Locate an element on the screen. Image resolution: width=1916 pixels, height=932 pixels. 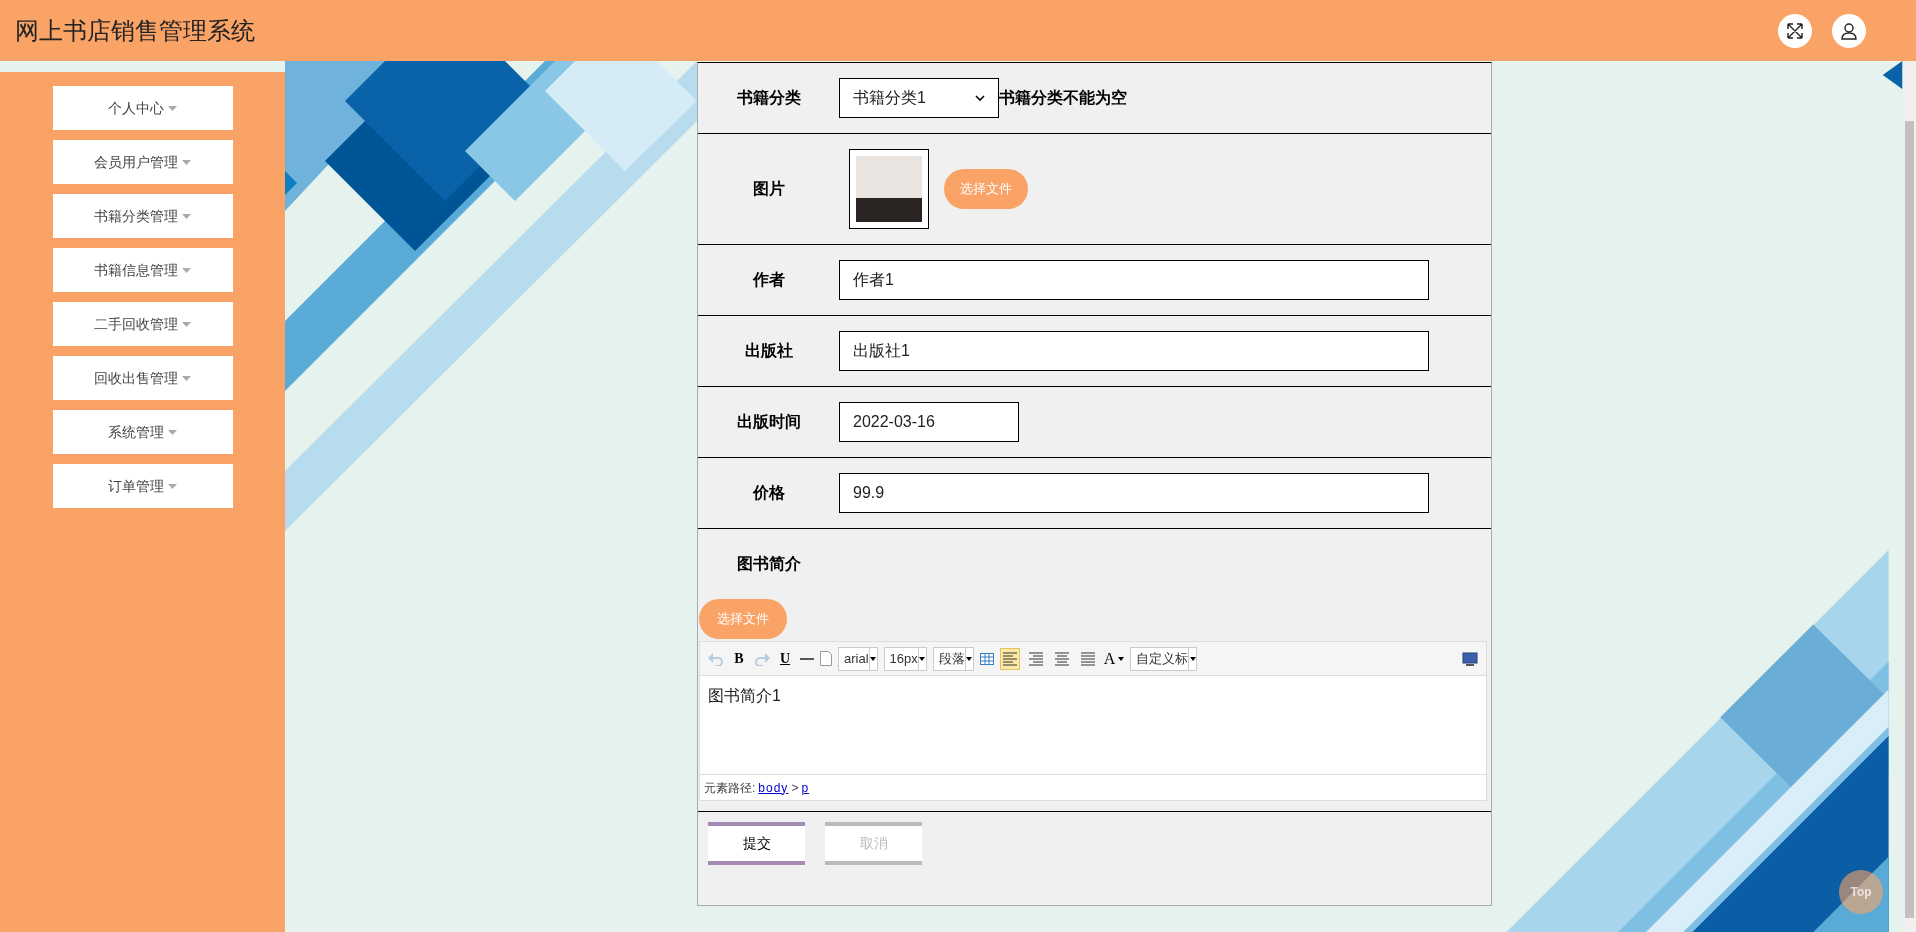
sidebar-menu-item: 个人中心 is located at coordinates (142, 108).